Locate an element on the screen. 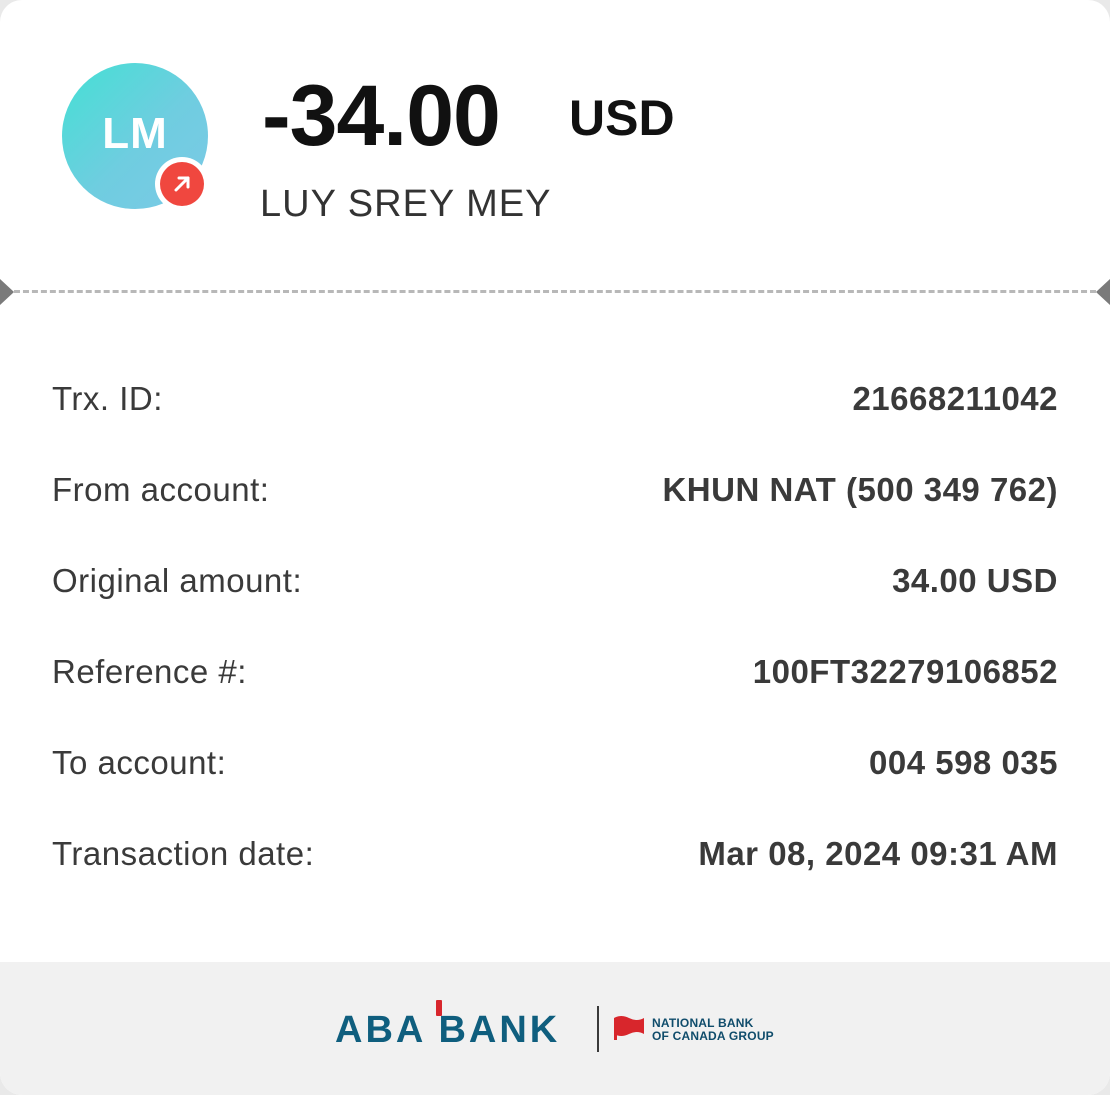 The width and height of the screenshot is (1110, 1095). detail-value: Mar 08, 2024 09:31 AM is located at coordinates (878, 853).